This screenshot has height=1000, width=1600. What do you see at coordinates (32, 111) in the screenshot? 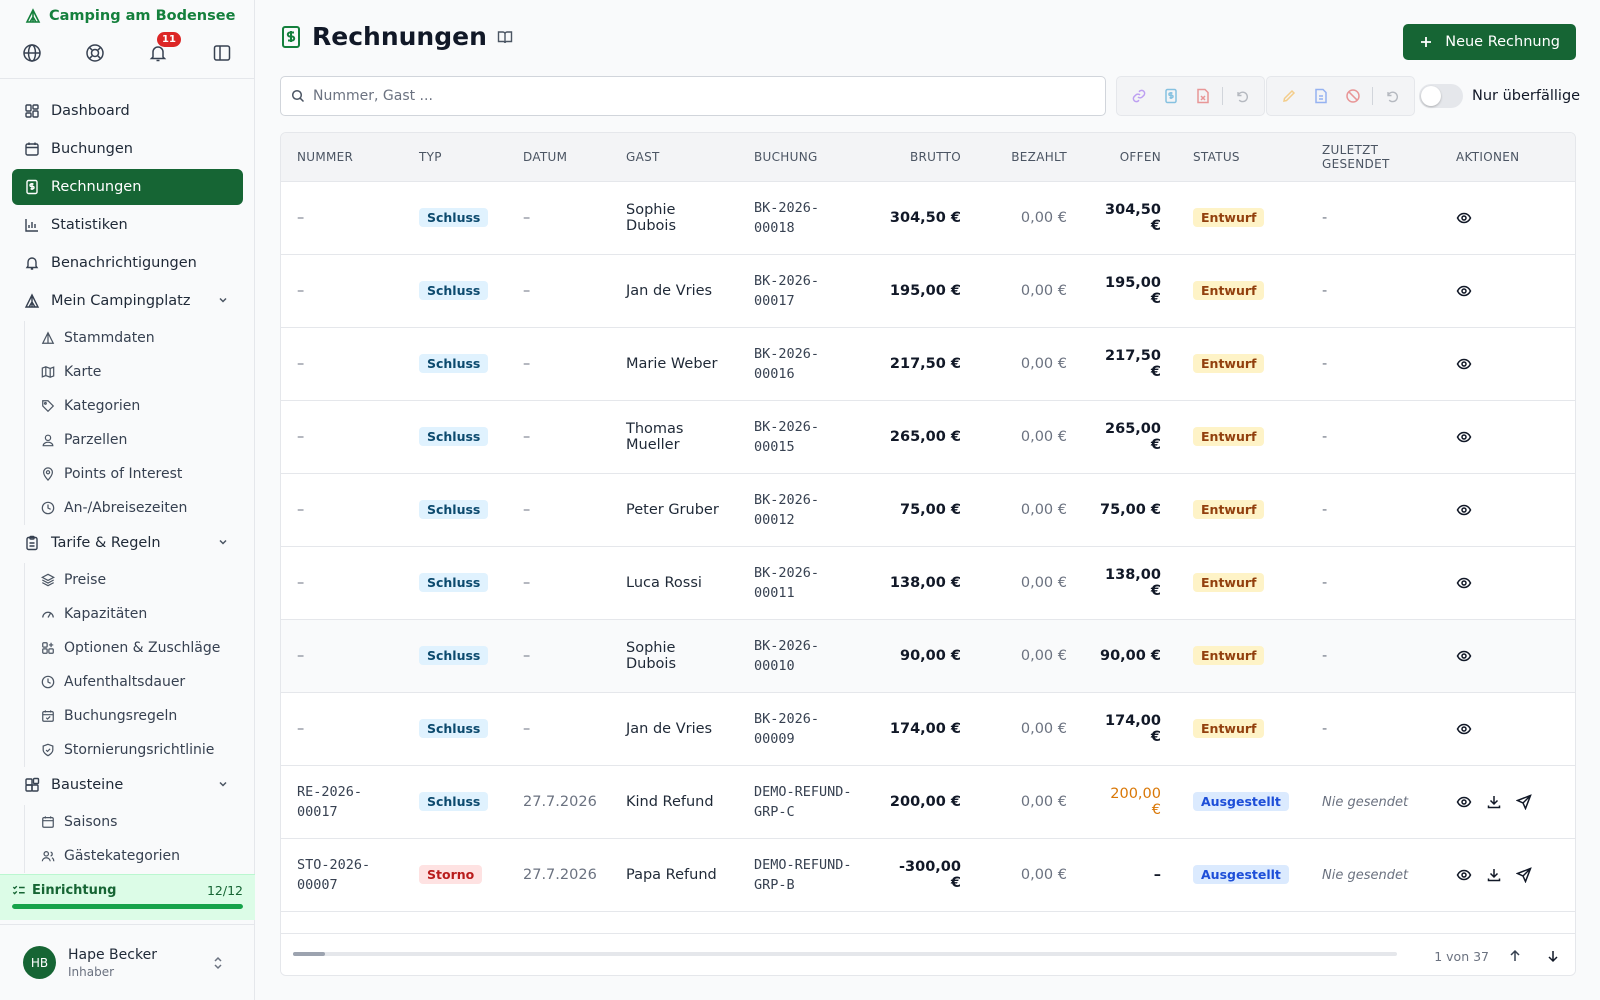
I see `dashboard-icon` at bounding box center [32, 111].